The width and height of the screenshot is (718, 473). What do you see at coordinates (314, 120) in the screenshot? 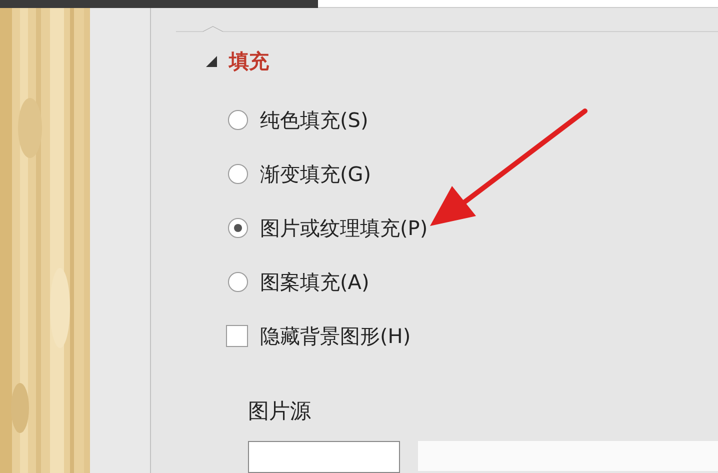
I see `option-label: 纯色填充(S)` at bounding box center [314, 120].